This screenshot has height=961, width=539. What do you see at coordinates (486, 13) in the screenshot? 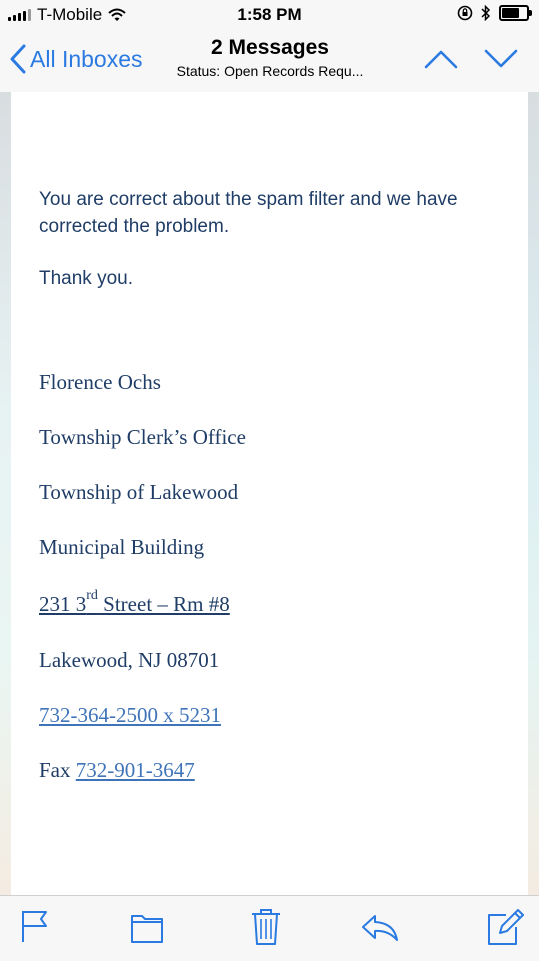
I see `bluetooth-icon` at bounding box center [486, 13].